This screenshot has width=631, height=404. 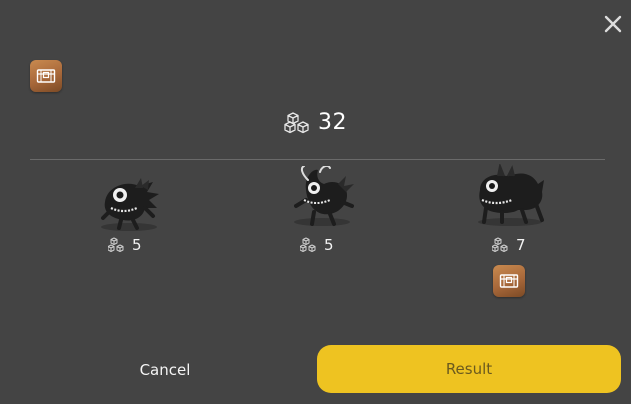 I want to click on monster-1-cost: 5, so click(x=125, y=245).